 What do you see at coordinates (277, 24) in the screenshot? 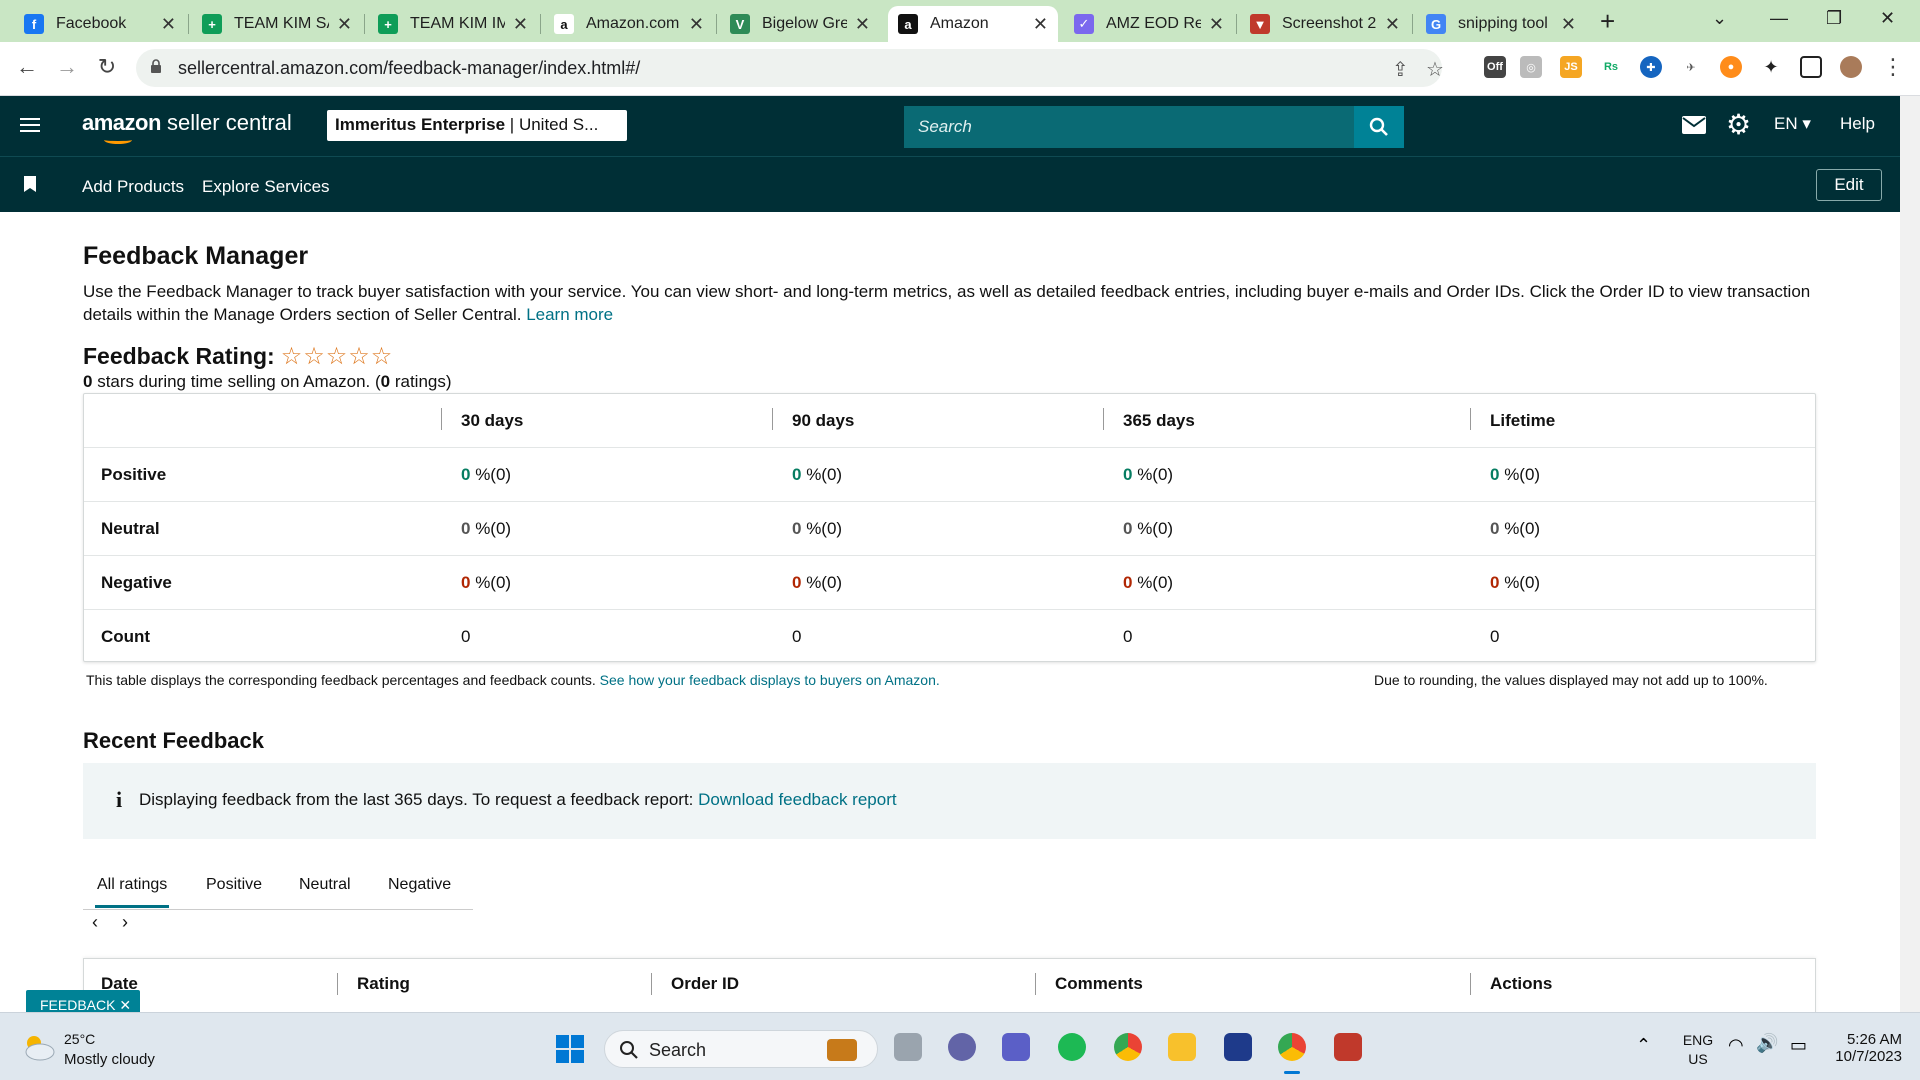
I see `browser-tab: + TEAM KIM SA ✕` at bounding box center [277, 24].